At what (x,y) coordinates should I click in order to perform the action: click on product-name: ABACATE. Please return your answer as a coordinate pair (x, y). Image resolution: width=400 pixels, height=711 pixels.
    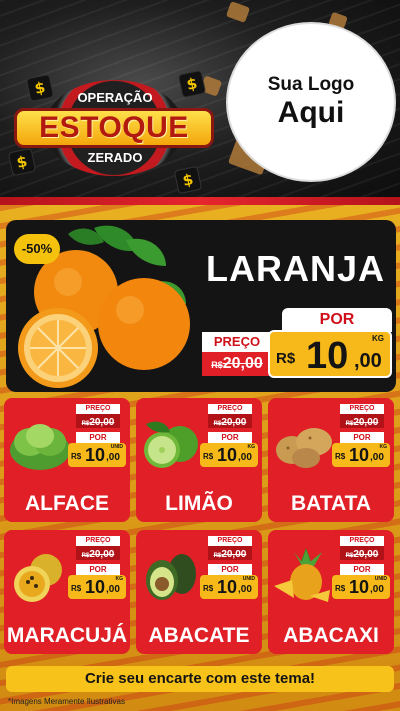
    Looking at the image, I should click on (199, 635).